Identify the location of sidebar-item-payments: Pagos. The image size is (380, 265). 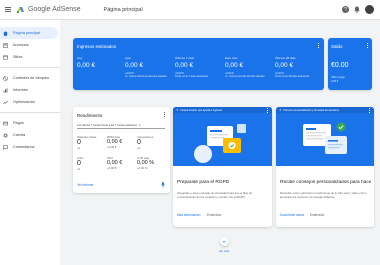
(30, 123).